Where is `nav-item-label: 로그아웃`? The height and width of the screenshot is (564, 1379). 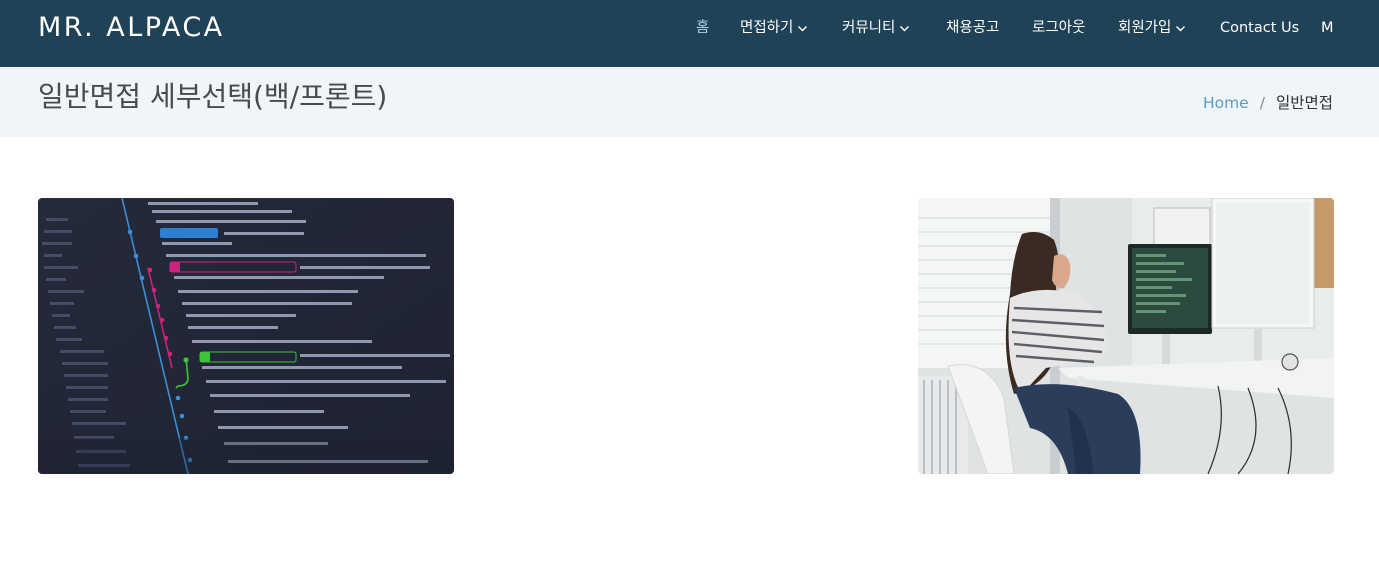 nav-item-label: 로그아웃 is located at coordinates (1059, 28).